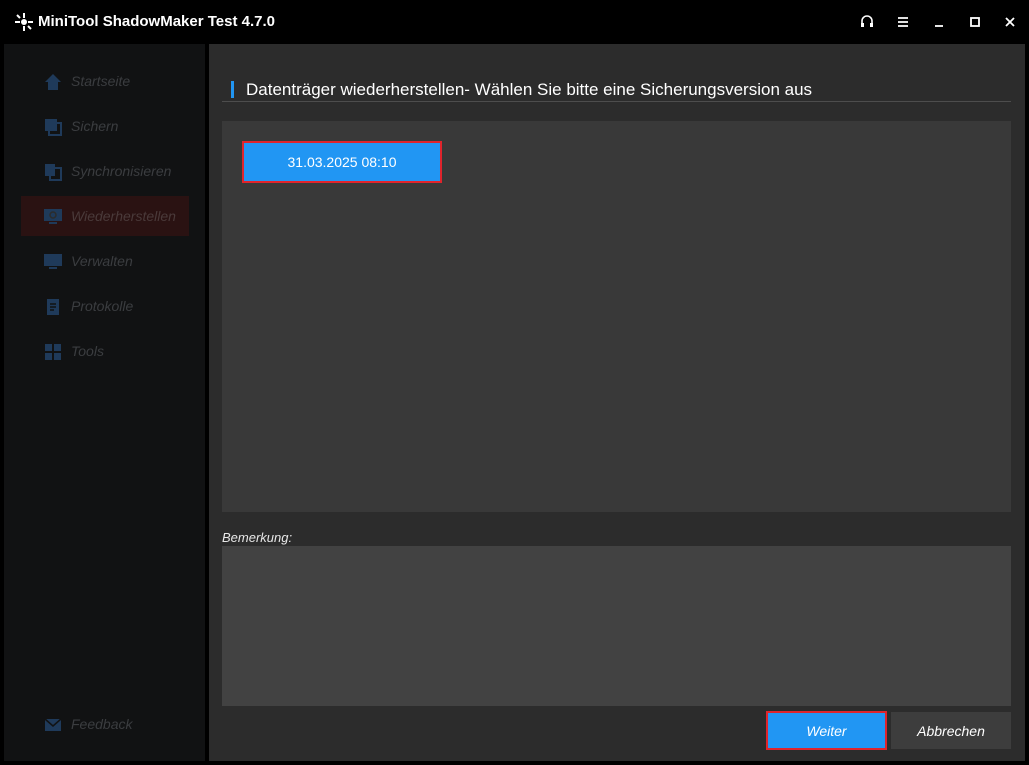  I want to click on title-bar: MiniTool ShadowMaker Test 4.7.0, so click(514, 22).